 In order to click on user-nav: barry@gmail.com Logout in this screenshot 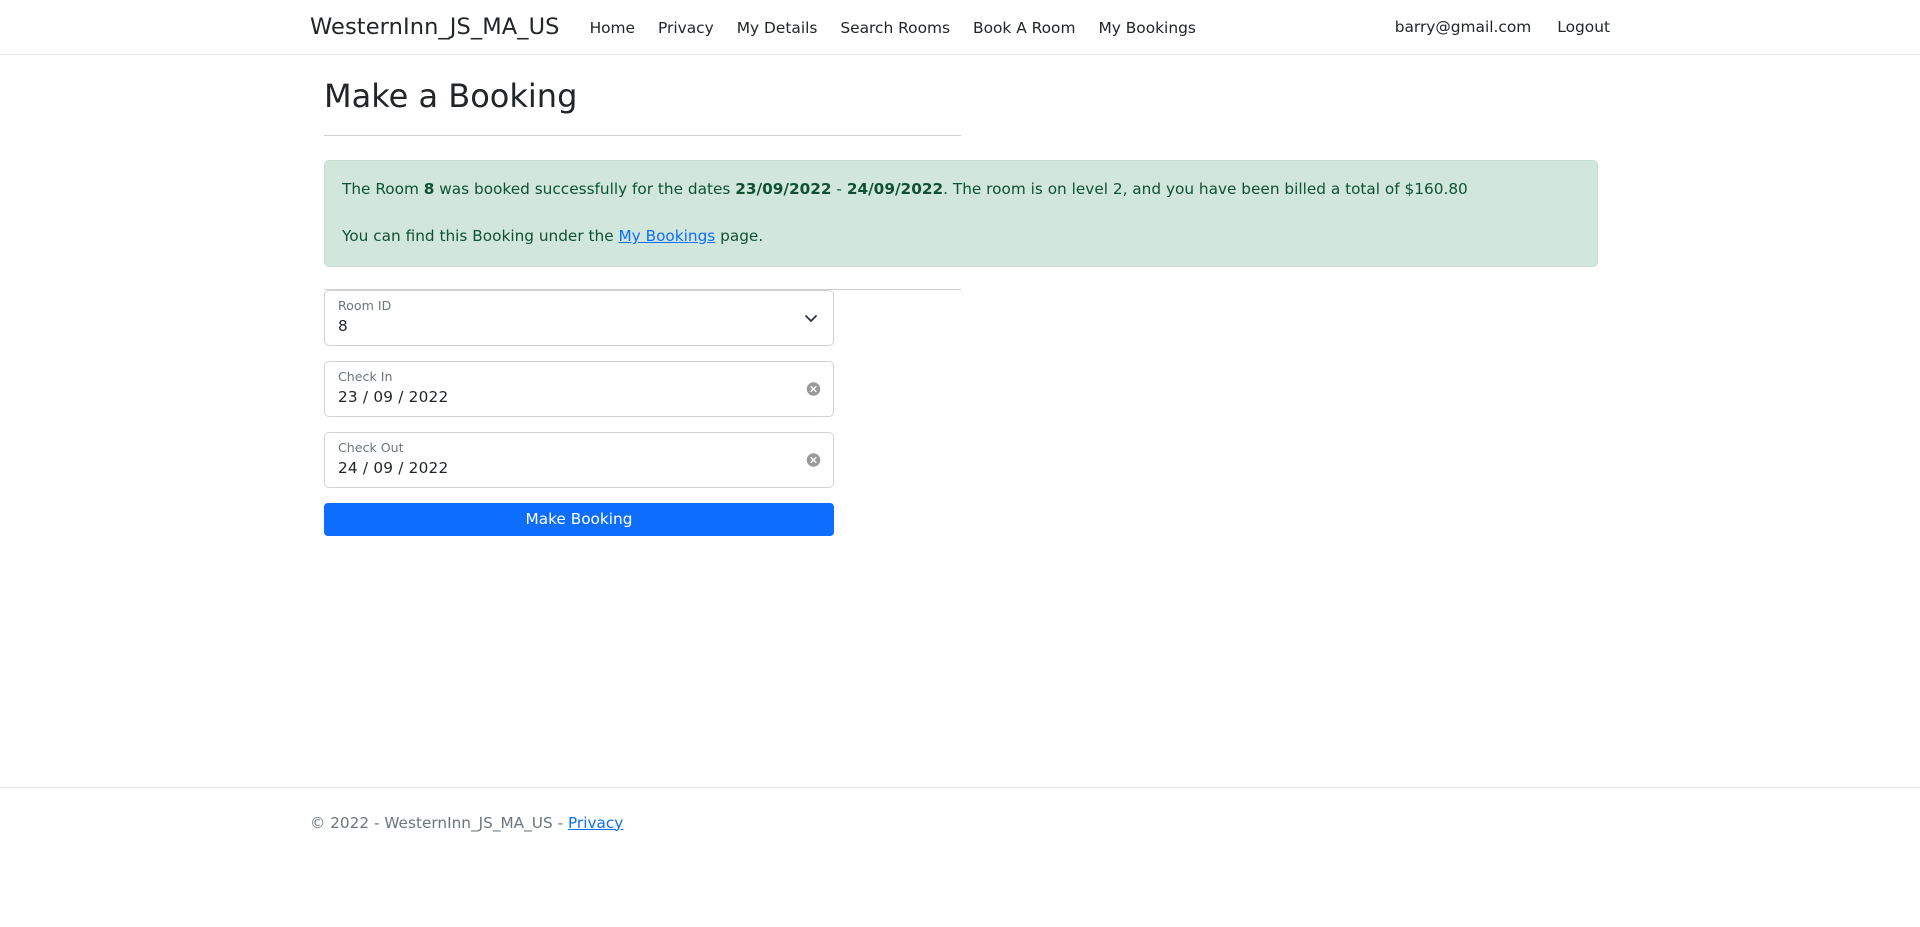, I will do `click(1502, 27)`.